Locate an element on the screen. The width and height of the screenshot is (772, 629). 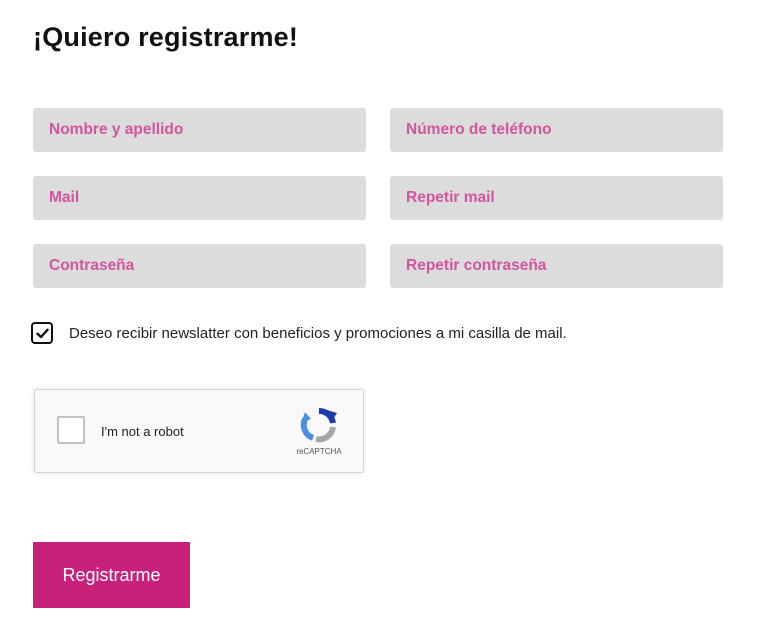
email-field is located at coordinates (199, 198).